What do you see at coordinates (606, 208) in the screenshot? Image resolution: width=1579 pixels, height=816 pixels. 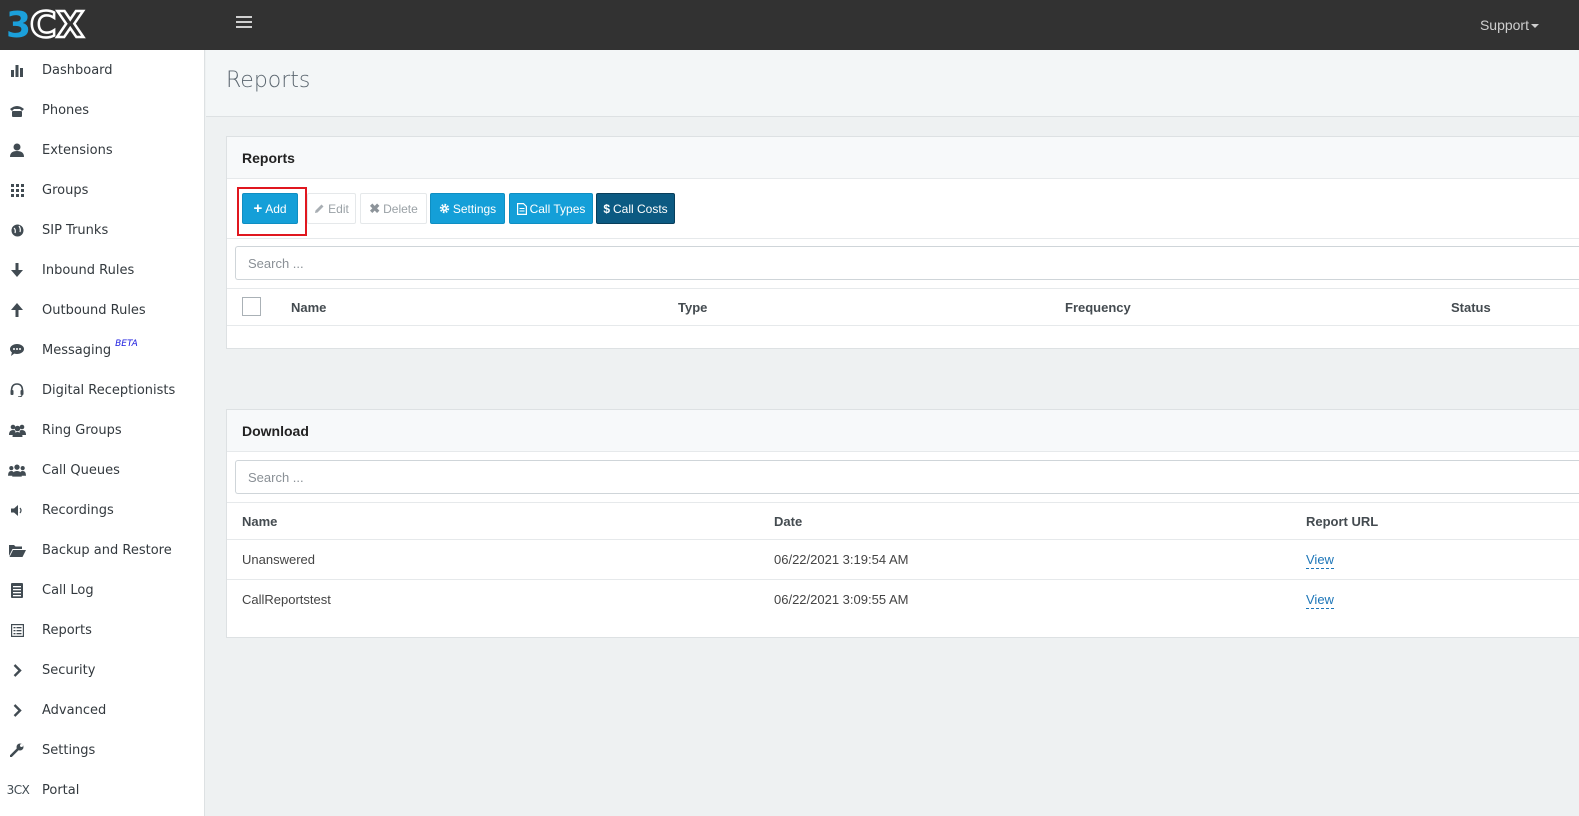 I see `dollar-icon: $` at bounding box center [606, 208].